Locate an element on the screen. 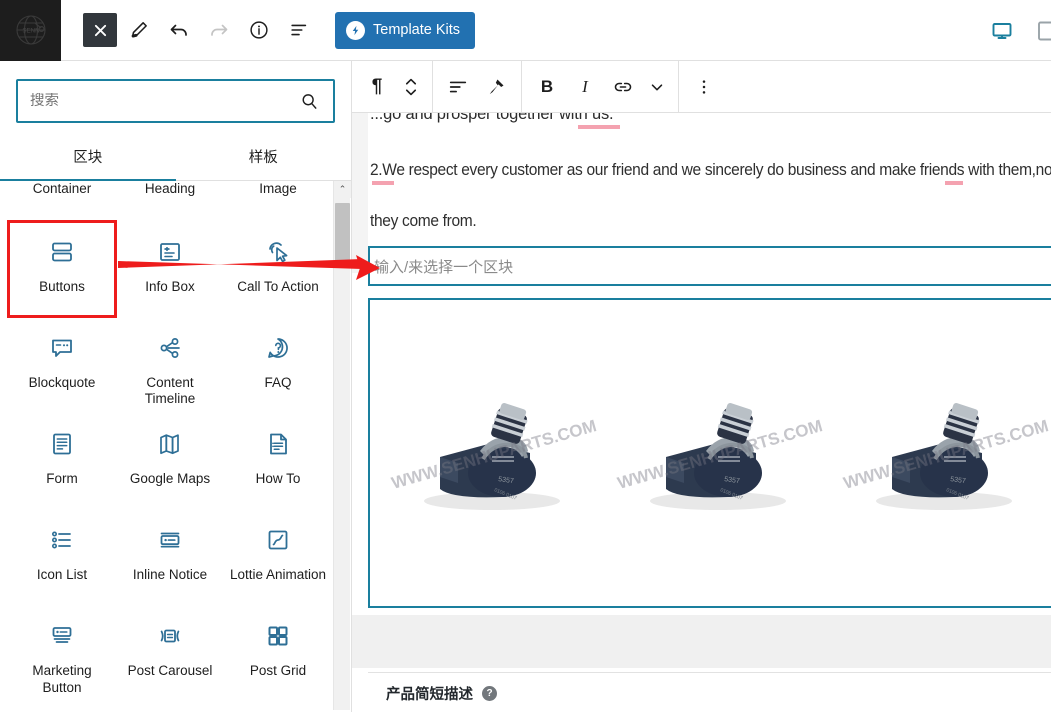 Image resolution: width=1051 pixels, height=712 pixels. pencil-icon is located at coordinates (139, 30).